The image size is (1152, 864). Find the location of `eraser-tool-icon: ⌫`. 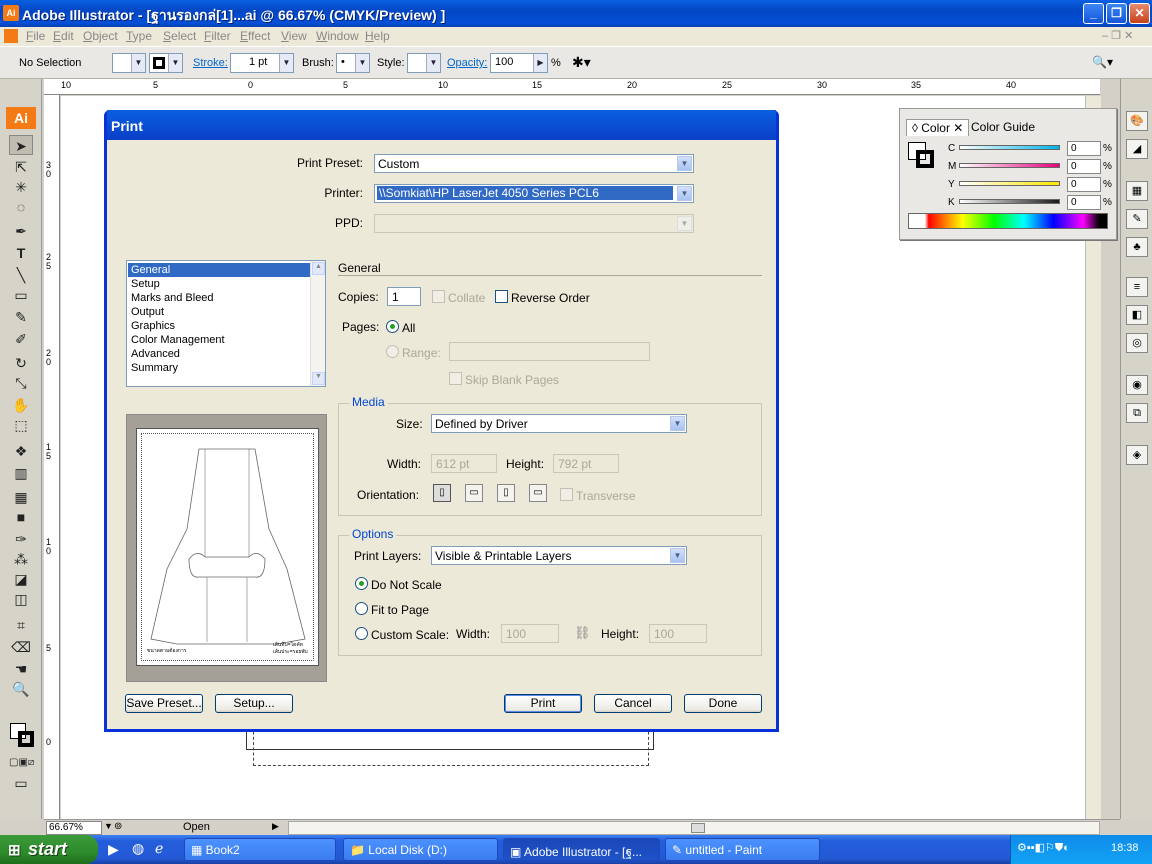

eraser-tool-icon: ⌫ is located at coordinates (21, 647).